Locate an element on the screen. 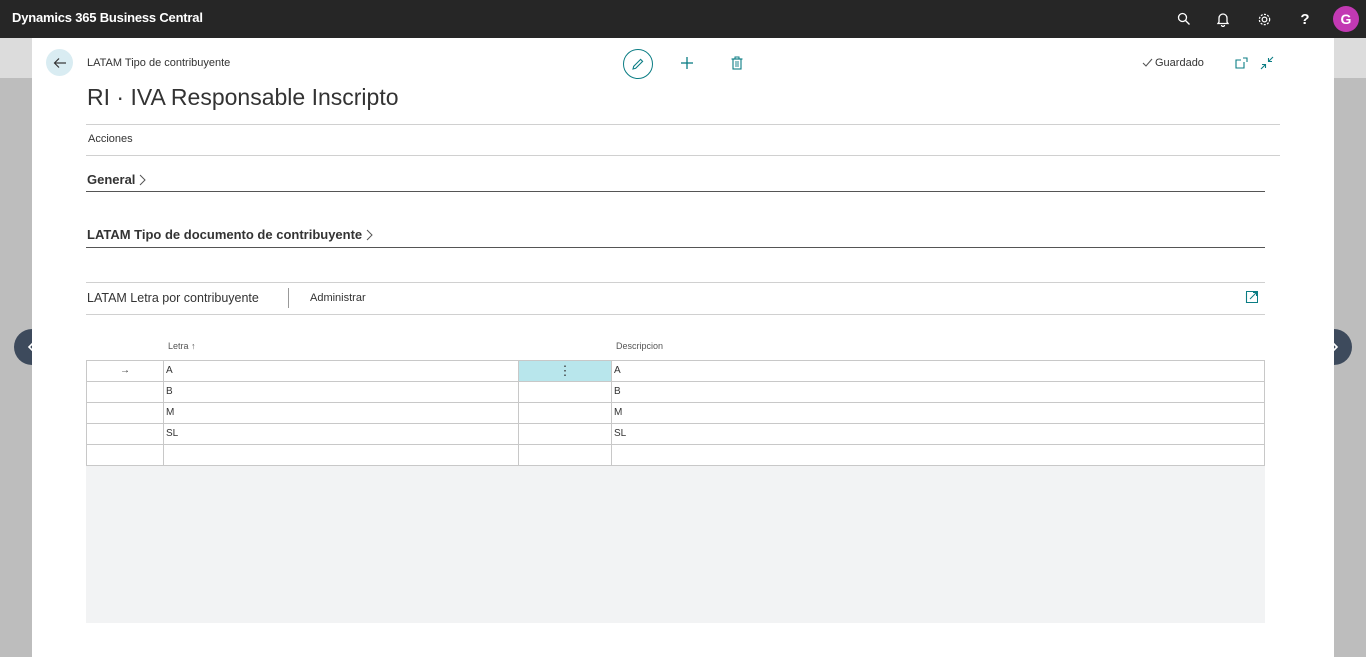 The image size is (1366, 657). back-button is located at coordinates (59, 62).